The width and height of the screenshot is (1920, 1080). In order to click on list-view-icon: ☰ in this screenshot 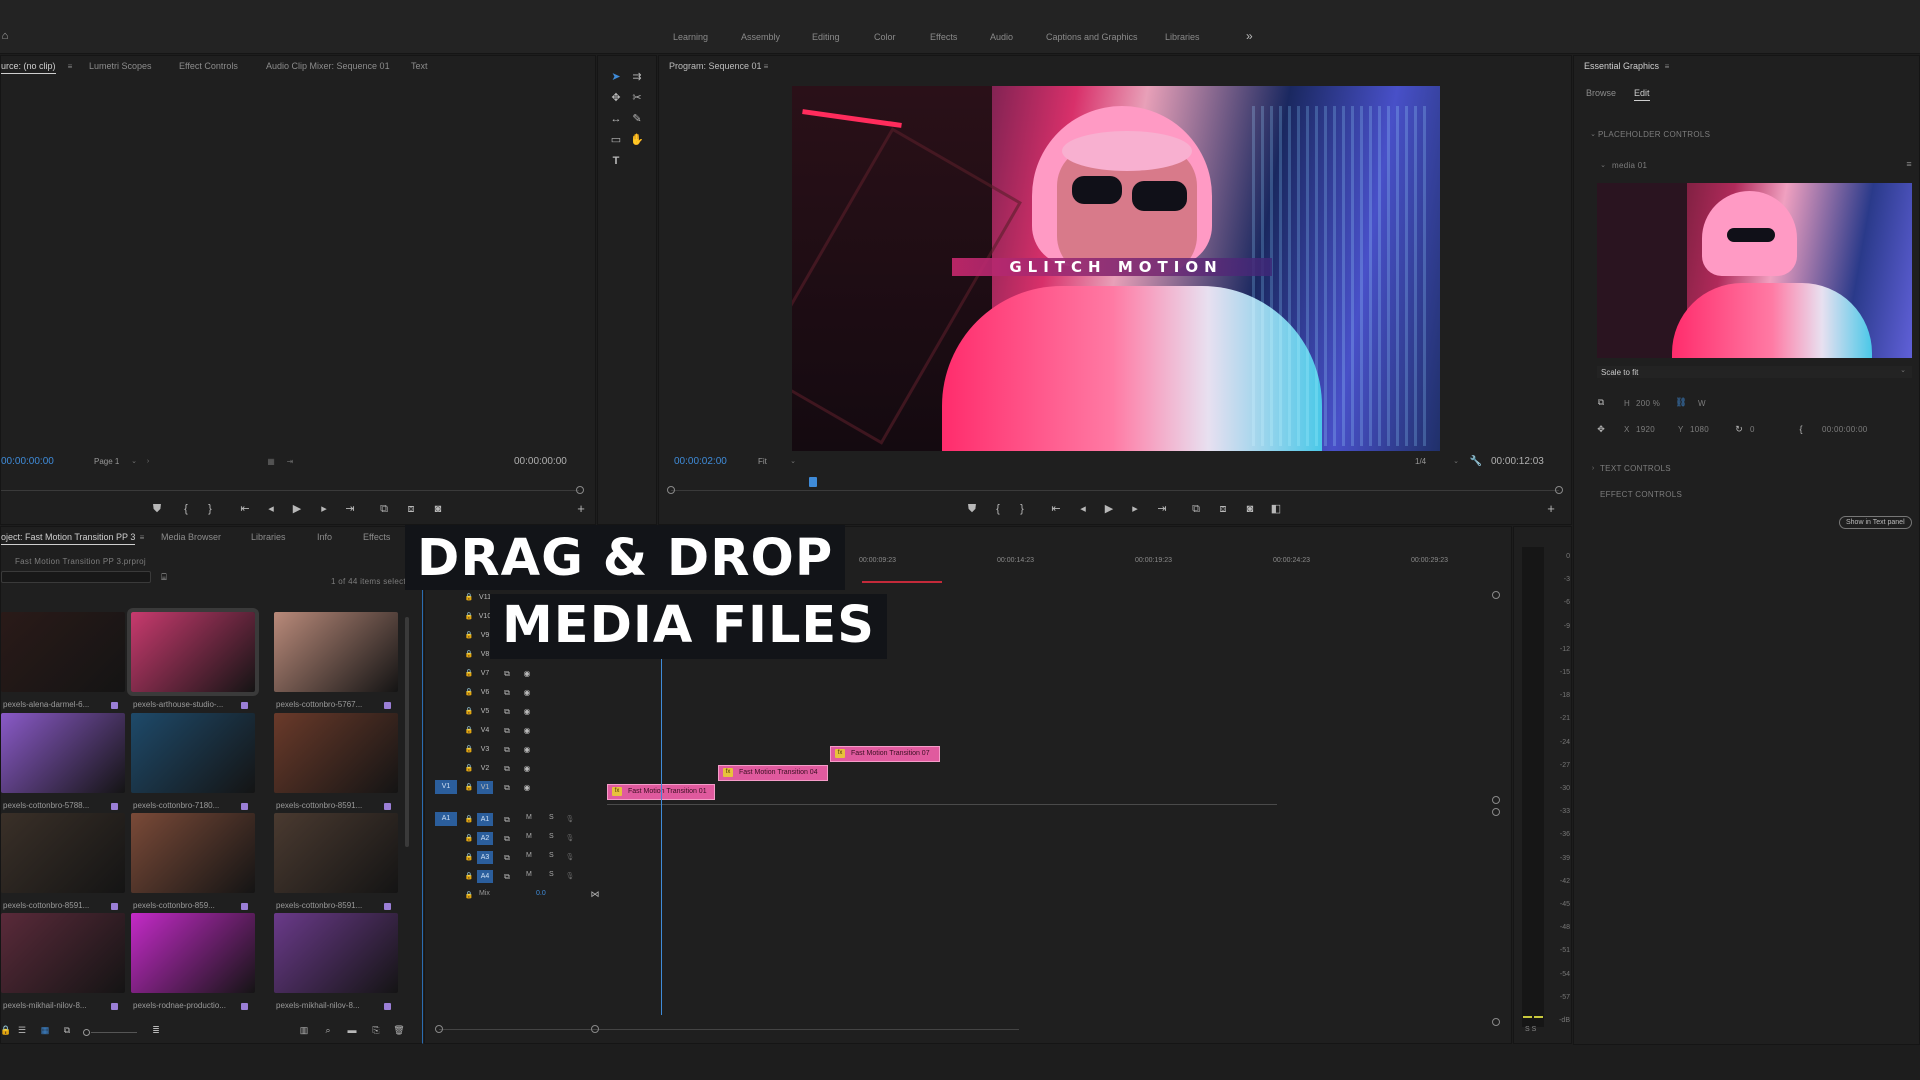, I will do `click(22, 1030)`.